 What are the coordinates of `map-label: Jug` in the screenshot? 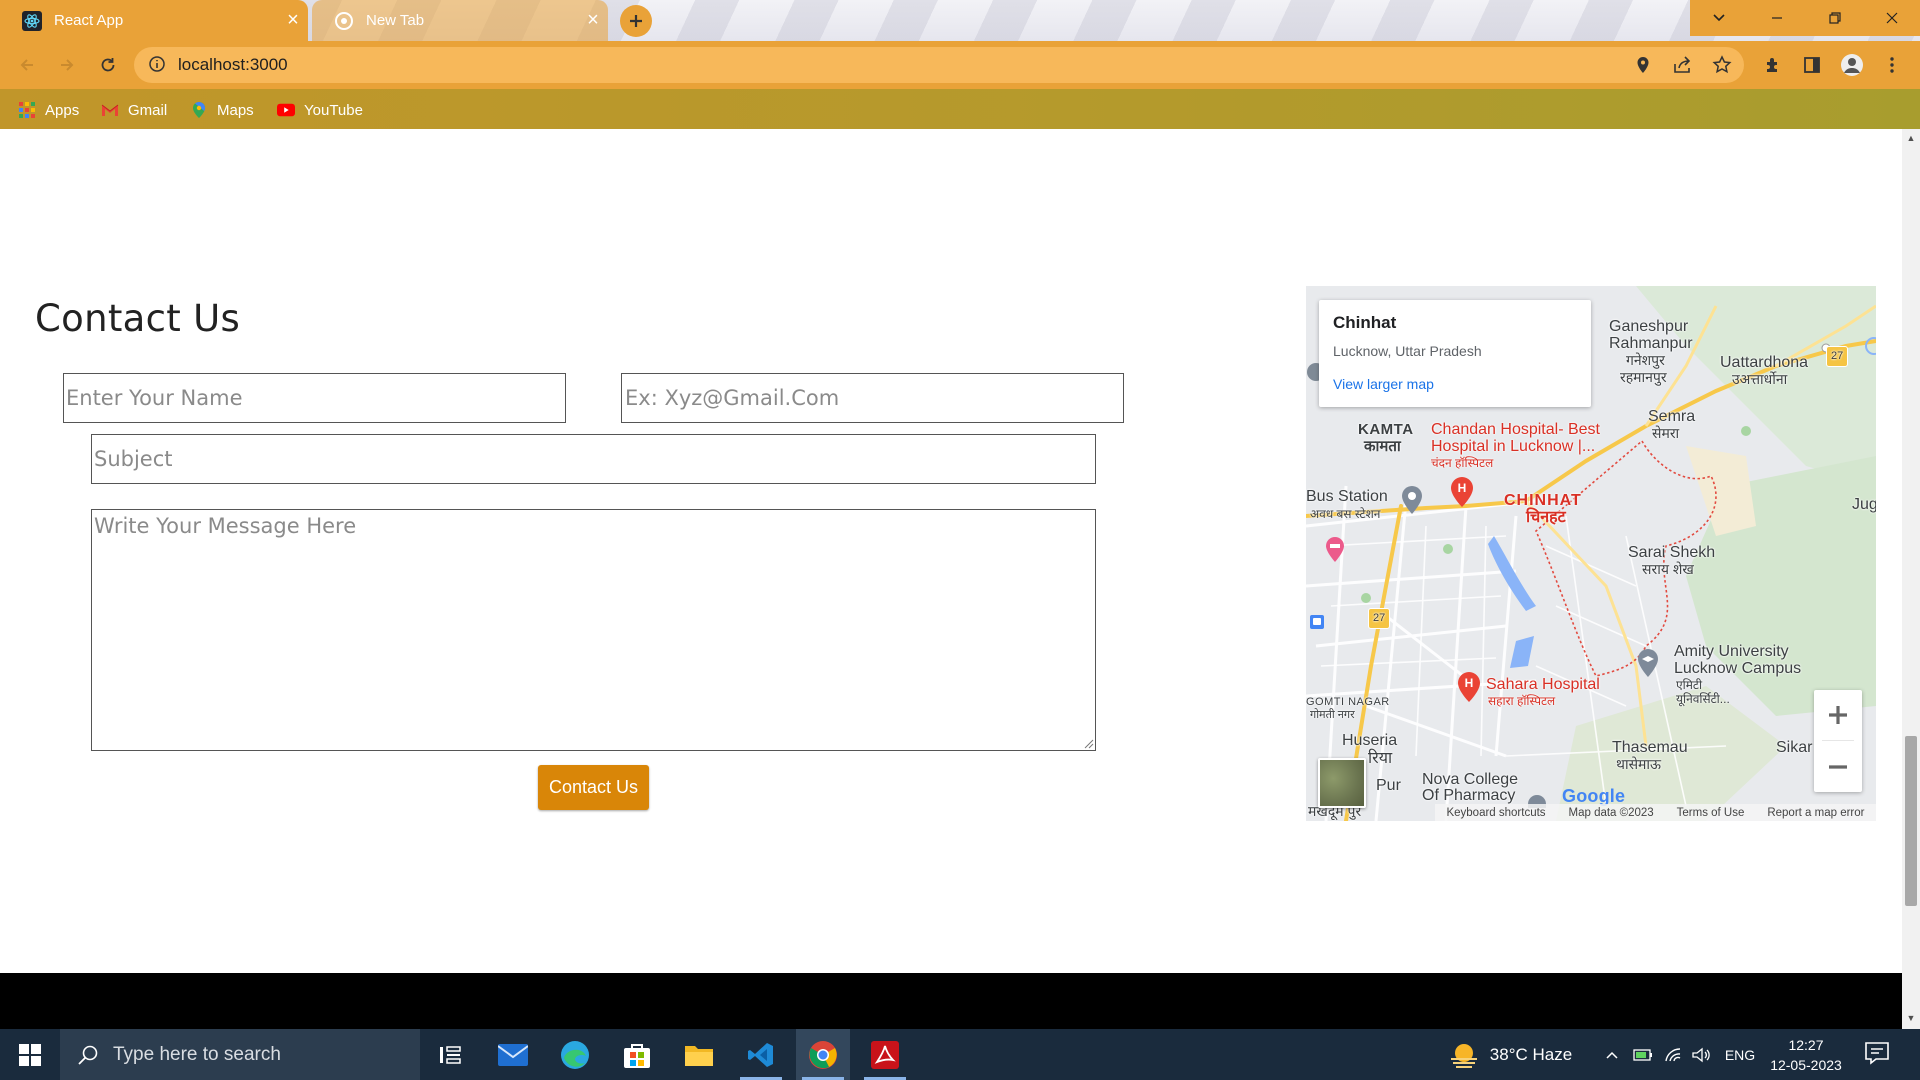 It's located at (1864, 504).